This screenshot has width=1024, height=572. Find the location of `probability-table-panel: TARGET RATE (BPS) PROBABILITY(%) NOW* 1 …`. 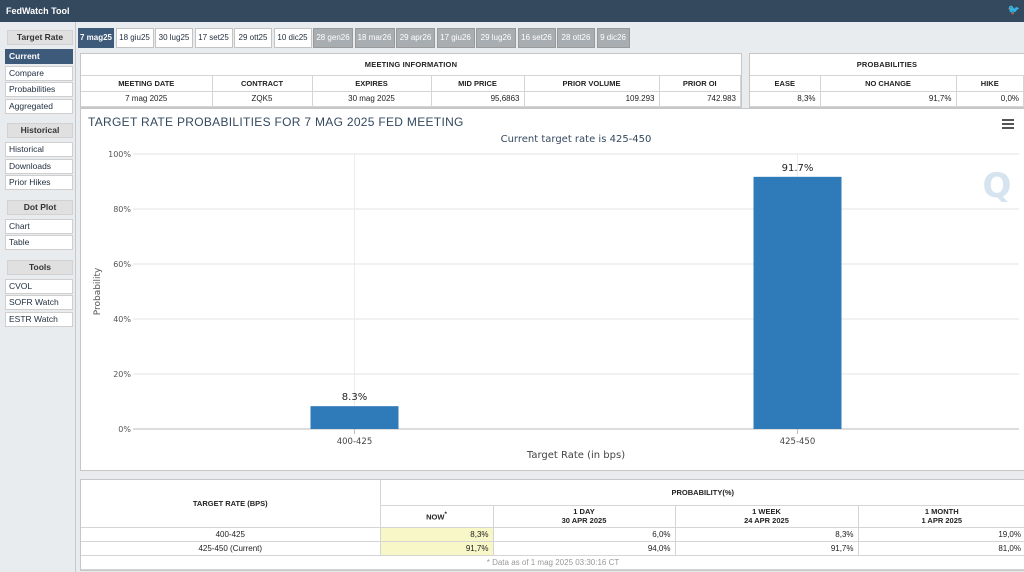

probability-table-panel: TARGET RATE (BPS) PROBABILITY(%) NOW* 1 … is located at coordinates (552, 525).